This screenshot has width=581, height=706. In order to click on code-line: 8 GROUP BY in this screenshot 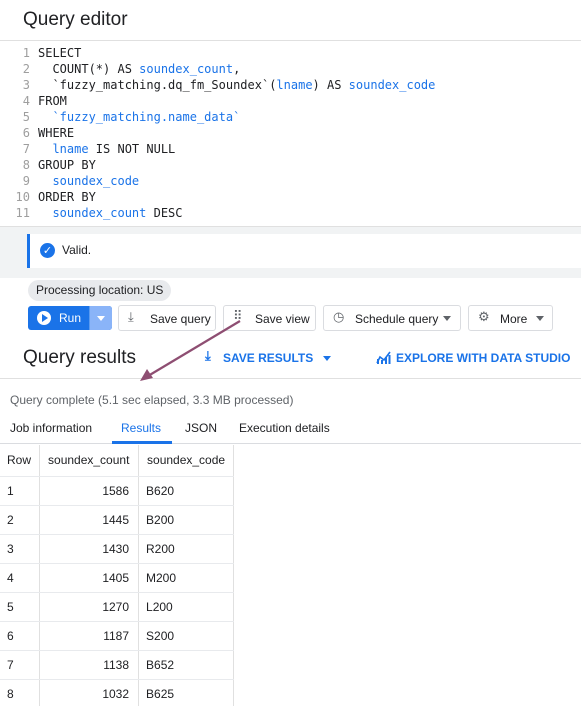, I will do `click(290, 165)`.